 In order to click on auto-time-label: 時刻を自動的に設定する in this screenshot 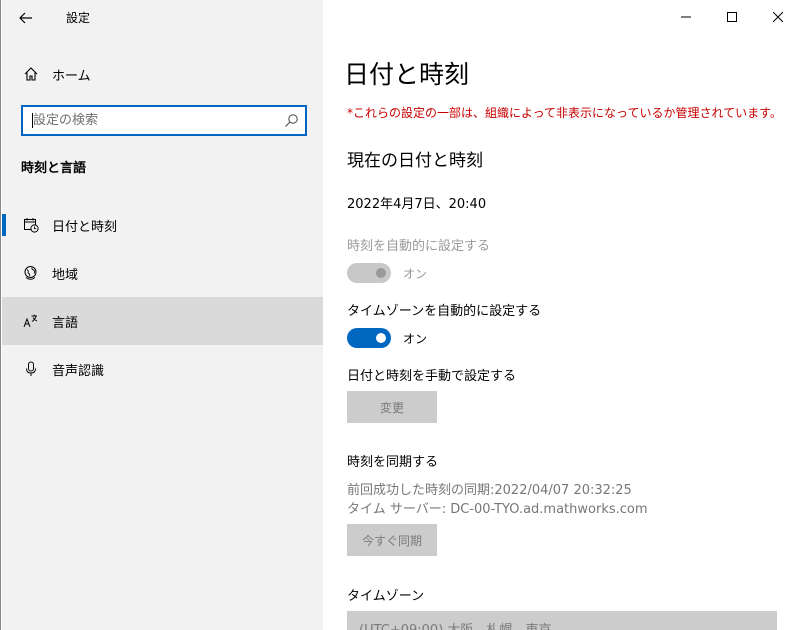, I will do `click(419, 246)`.